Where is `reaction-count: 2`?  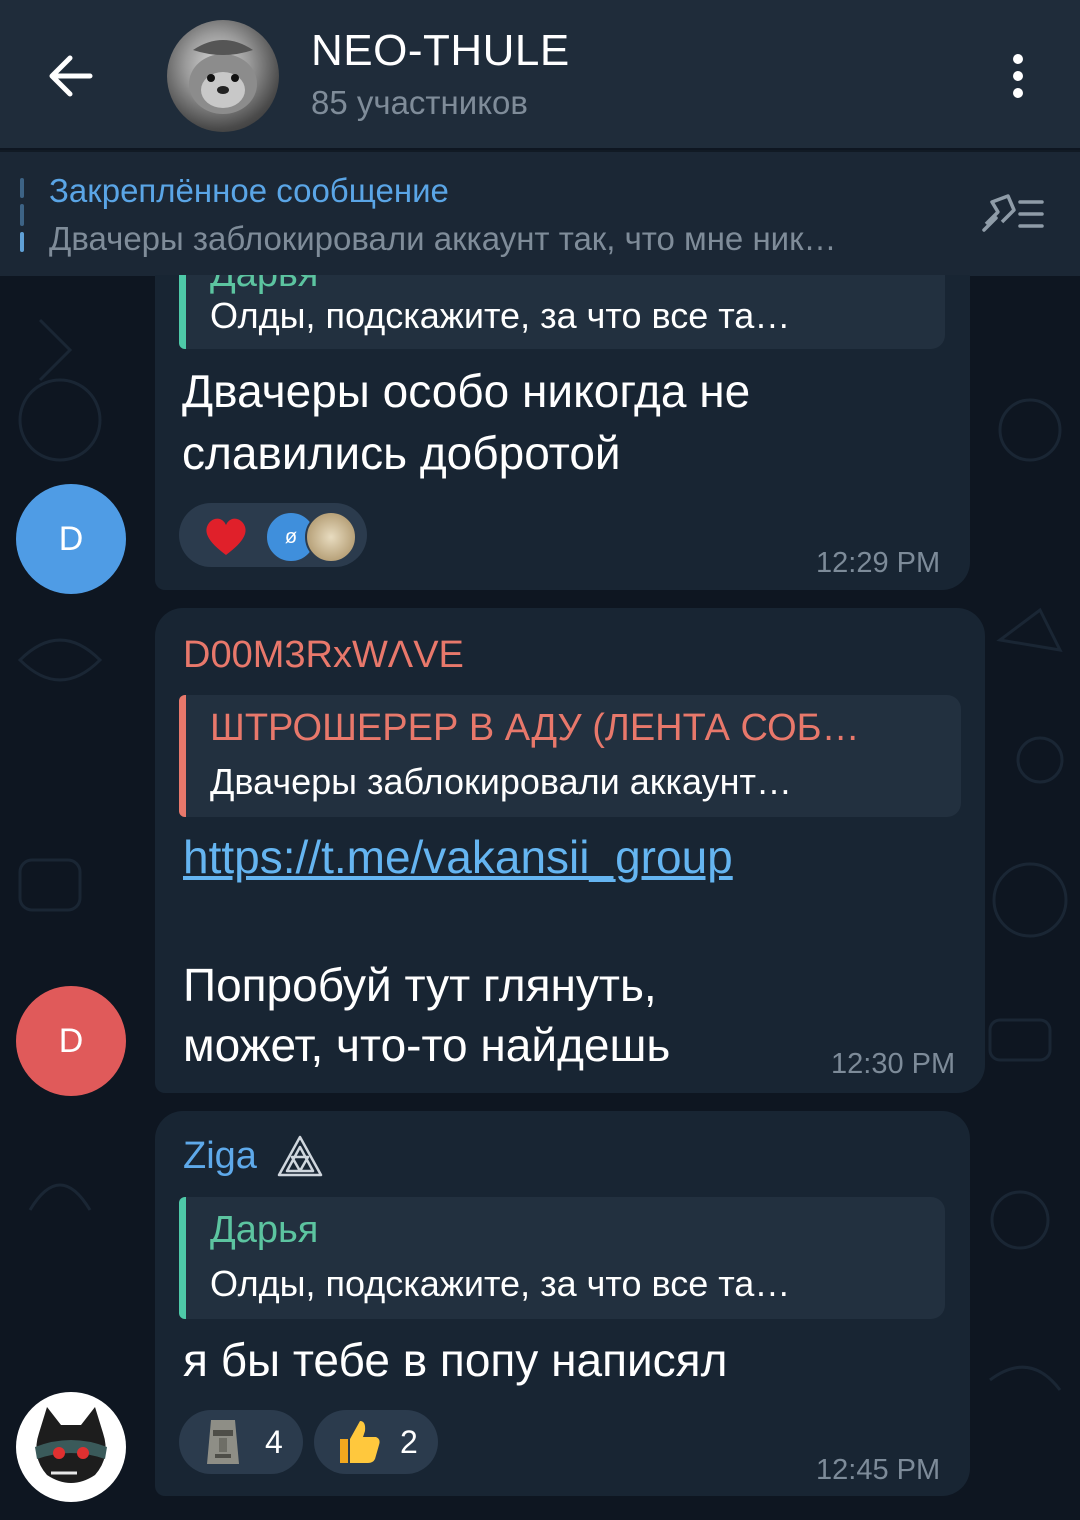 reaction-count: 2 is located at coordinates (409, 1442).